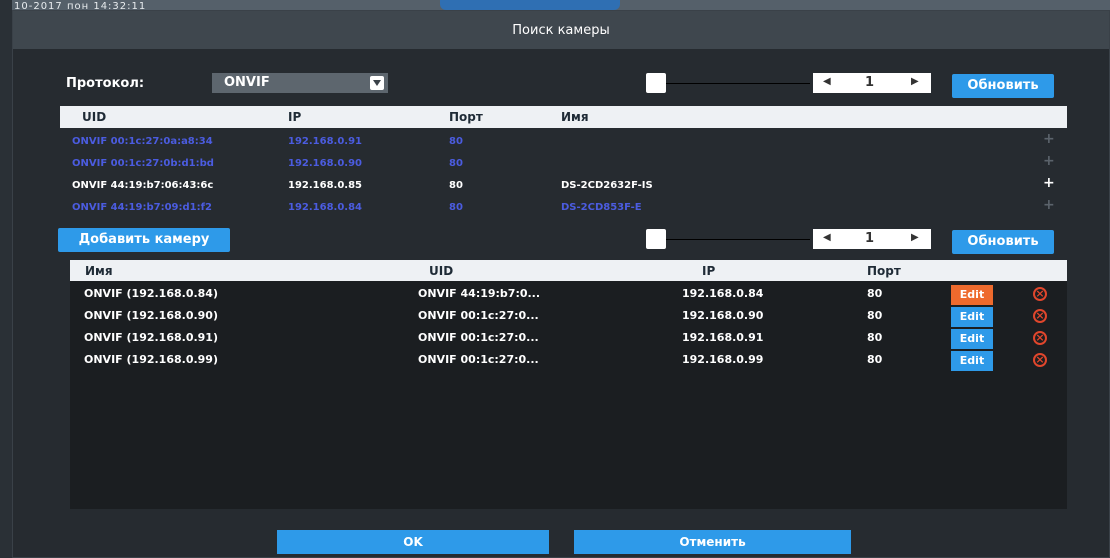 The image size is (1110, 558). I want to click on page-navigator: ◀ 1 ▶, so click(872, 83).